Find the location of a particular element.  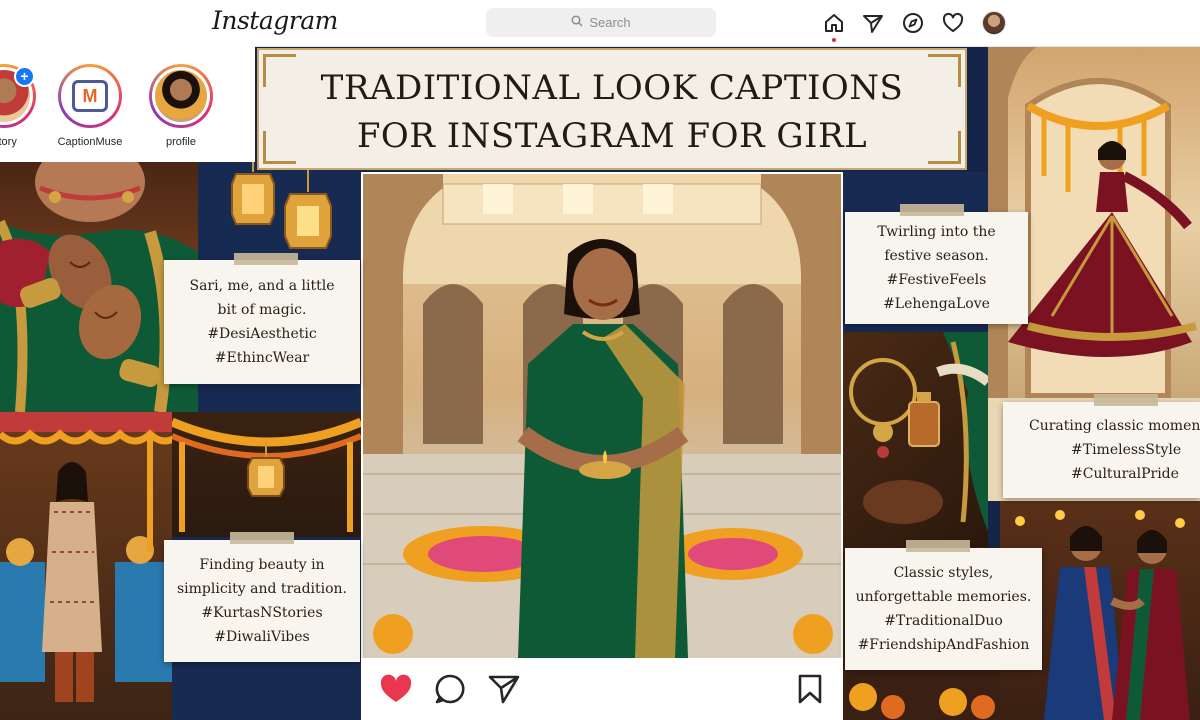

caption-hashtag: #EthincWear is located at coordinates (262, 358).